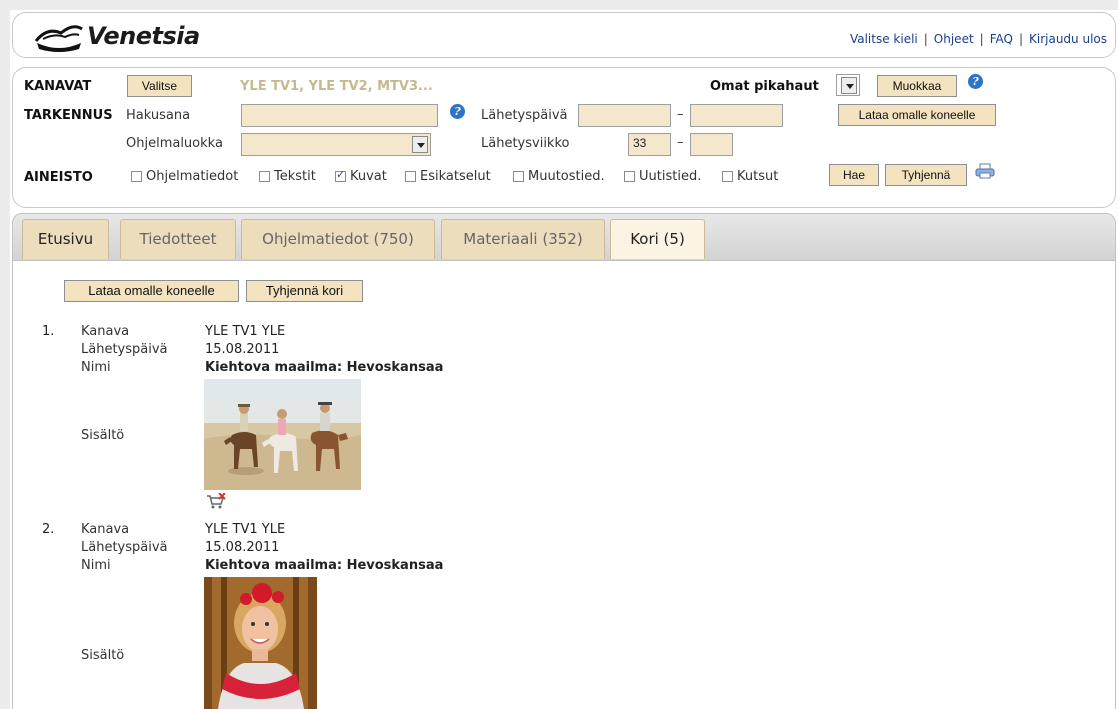 This screenshot has height=709, width=1118. I want to click on checkbox-label: Tekstit, so click(295, 176).